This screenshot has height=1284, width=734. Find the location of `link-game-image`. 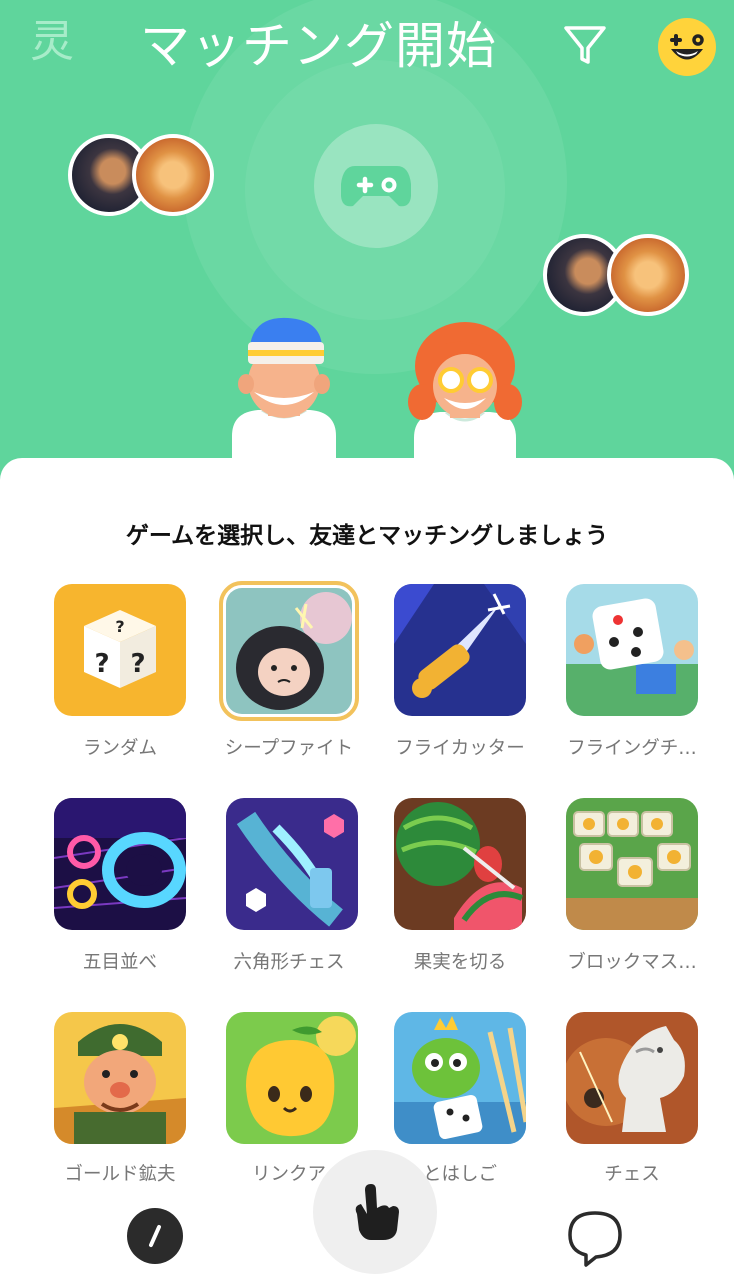

link-game-image is located at coordinates (292, 1078).